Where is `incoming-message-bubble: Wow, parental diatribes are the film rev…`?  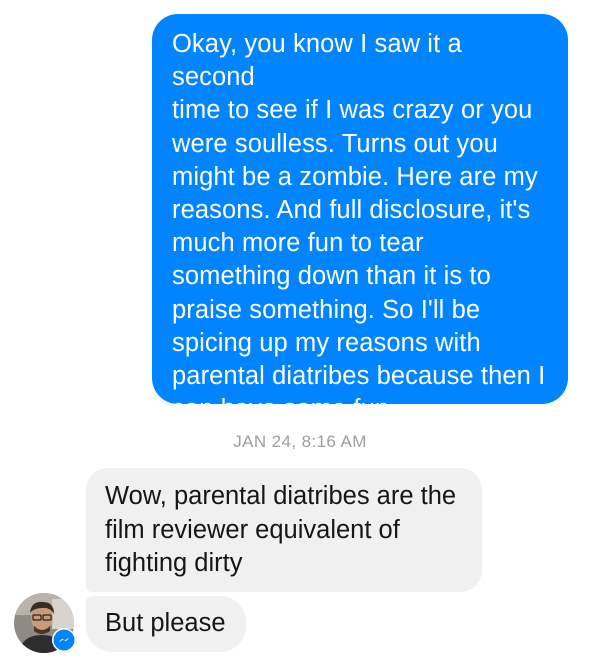
incoming-message-bubble: Wow, parental diatribes are the film rev… is located at coordinates (284, 530).